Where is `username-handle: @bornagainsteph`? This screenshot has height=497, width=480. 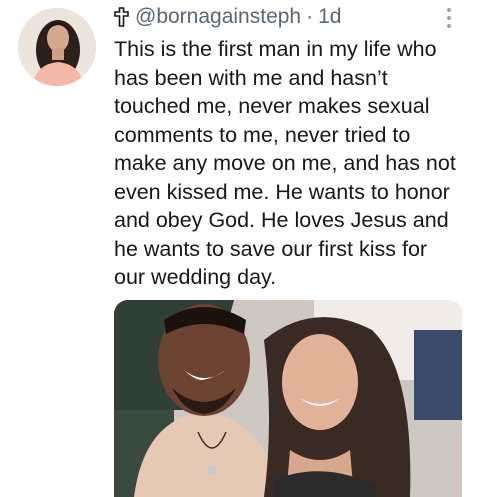 username-handle: @bornagainsteph is located at coordinates (218, 17).